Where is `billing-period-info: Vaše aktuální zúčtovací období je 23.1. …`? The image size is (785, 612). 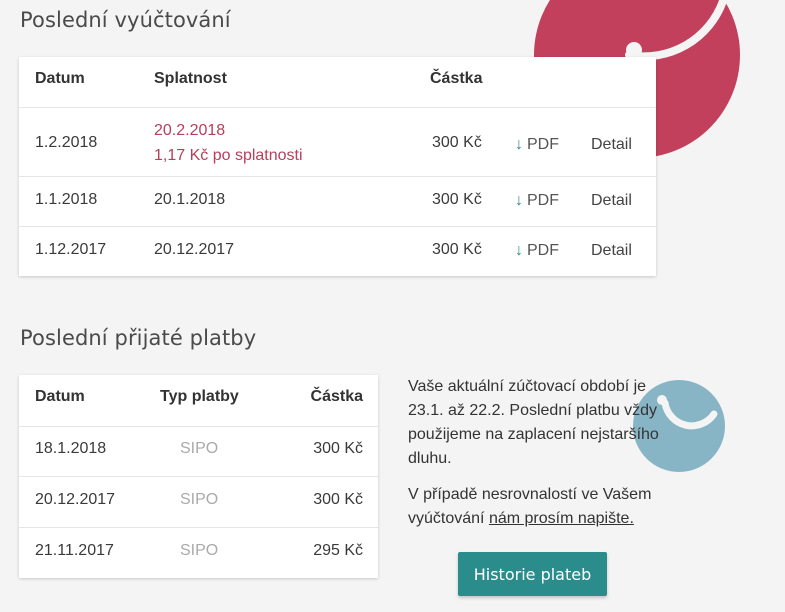 billing-period-info: Vaše aktuální zúčtovací období je 23.1. … is located at coordinates (542, 453).